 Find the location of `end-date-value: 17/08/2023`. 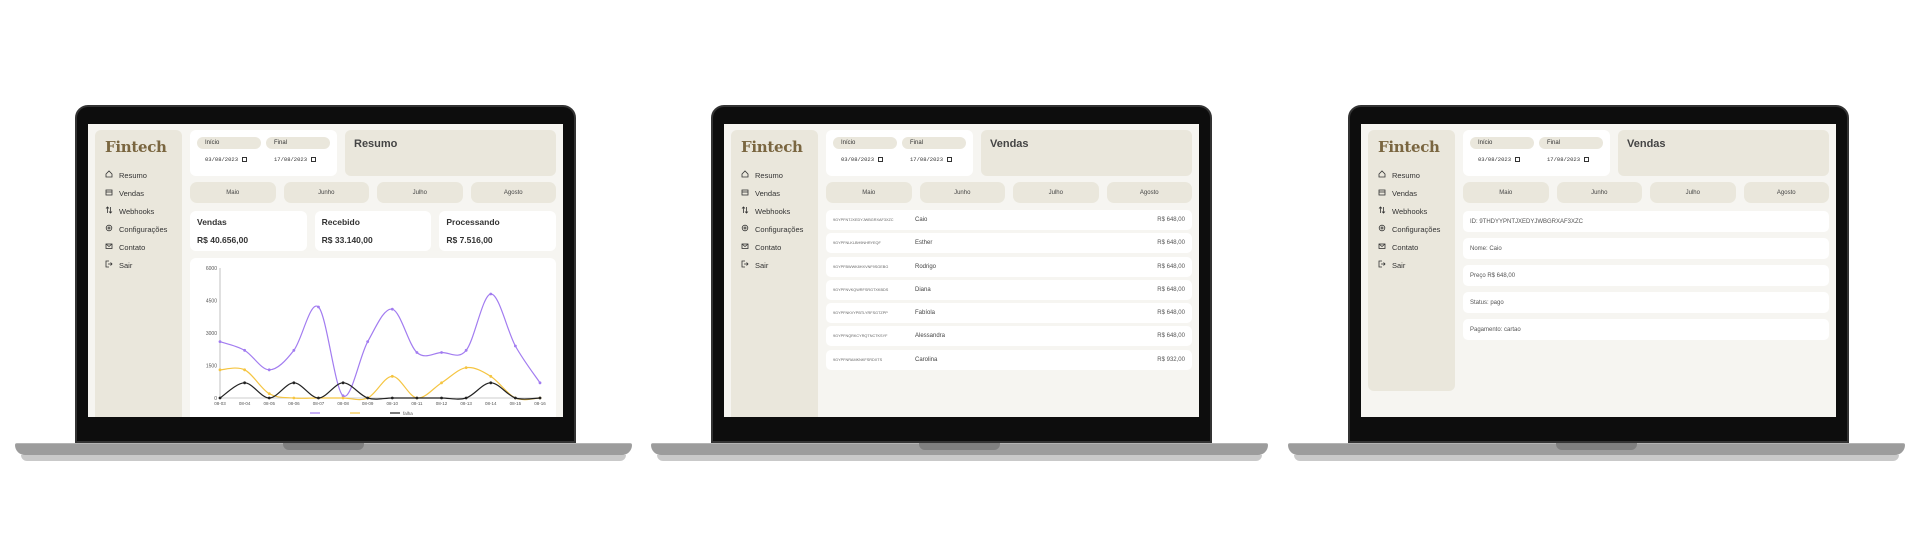

end-date-value: 17/08/2023 is located at coordinates (1564, 159).